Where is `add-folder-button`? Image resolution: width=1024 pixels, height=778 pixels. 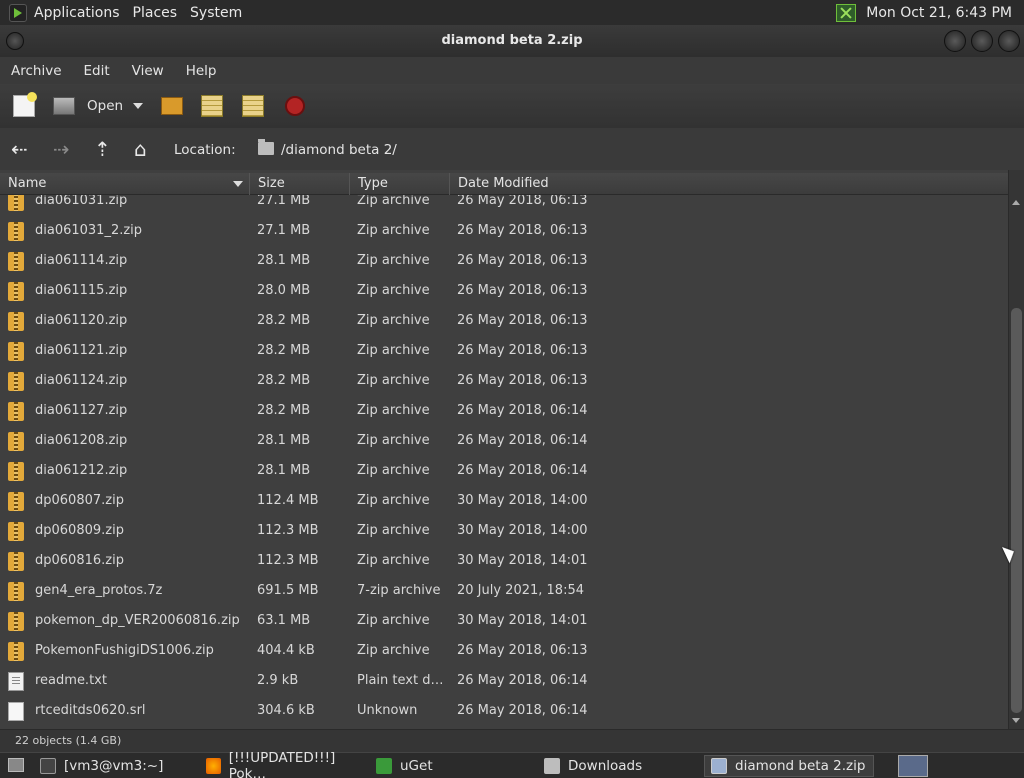
add-folder-button is located at coordinates (253, 106).